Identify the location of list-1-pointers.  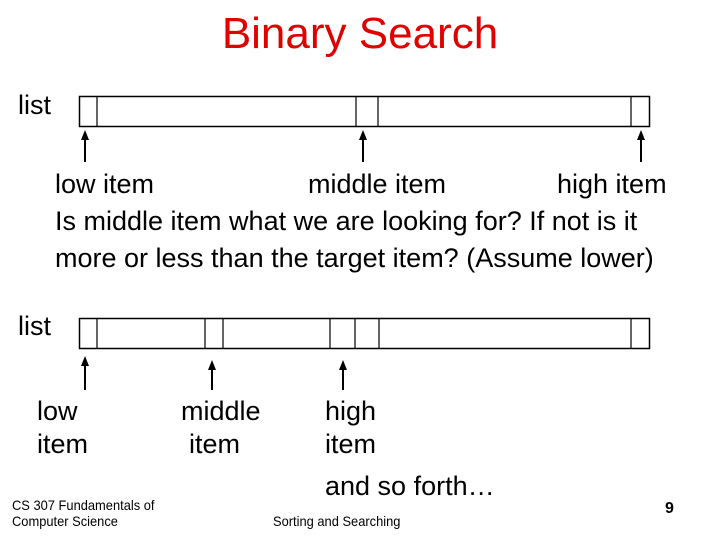
(363, 146).